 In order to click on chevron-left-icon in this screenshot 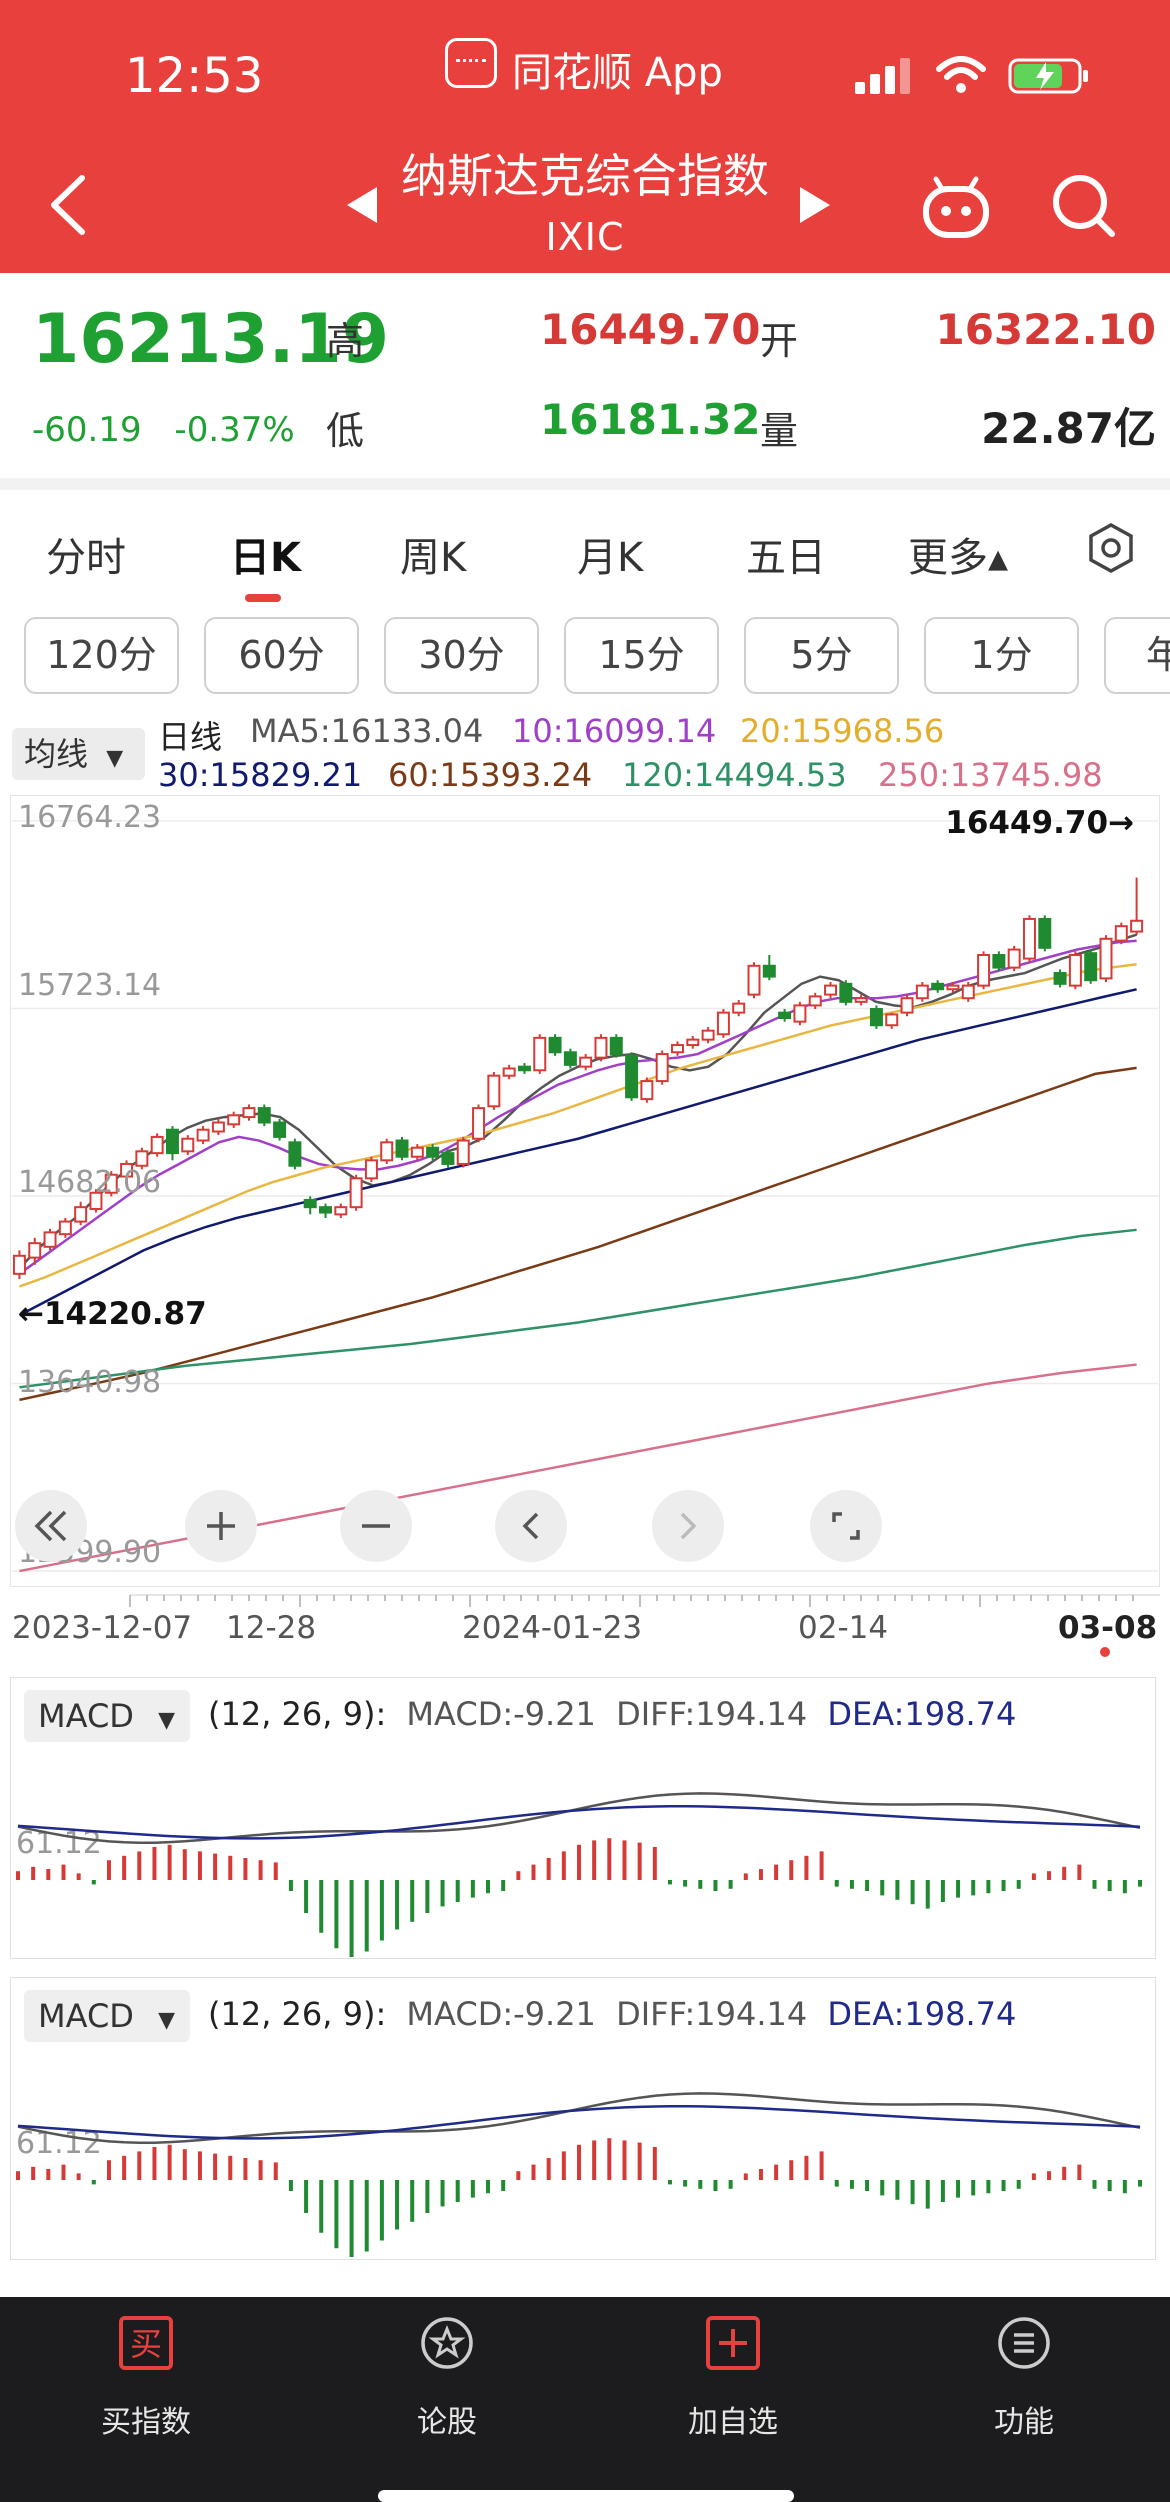, I will do `click(530, 1526)`.